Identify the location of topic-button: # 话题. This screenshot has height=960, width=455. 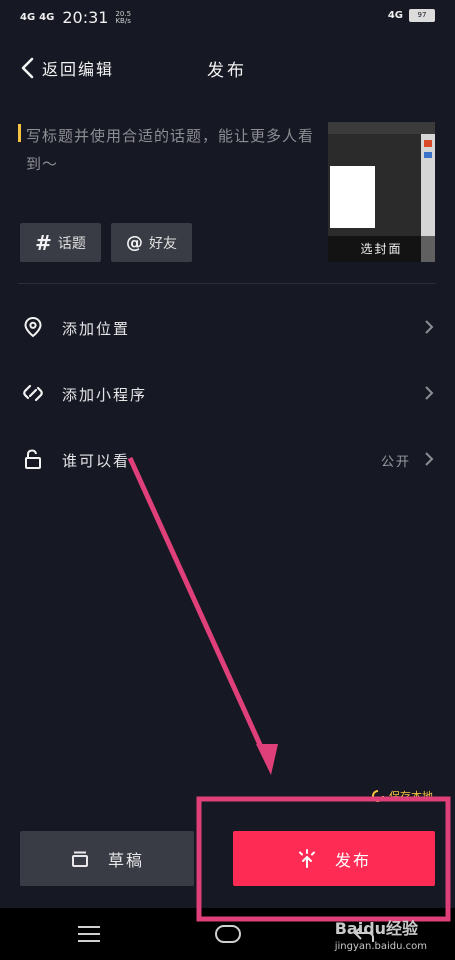
(60, 242).